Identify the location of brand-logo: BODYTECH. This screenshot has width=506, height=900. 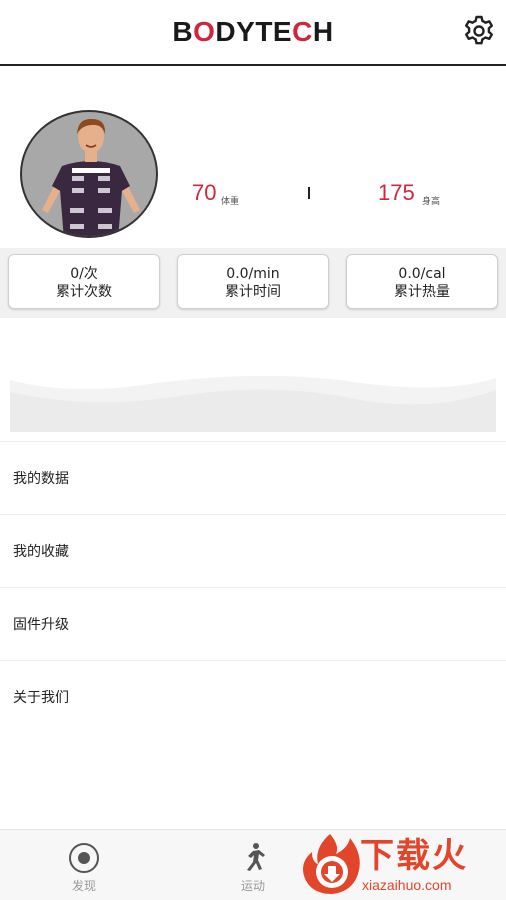
(253, 32).